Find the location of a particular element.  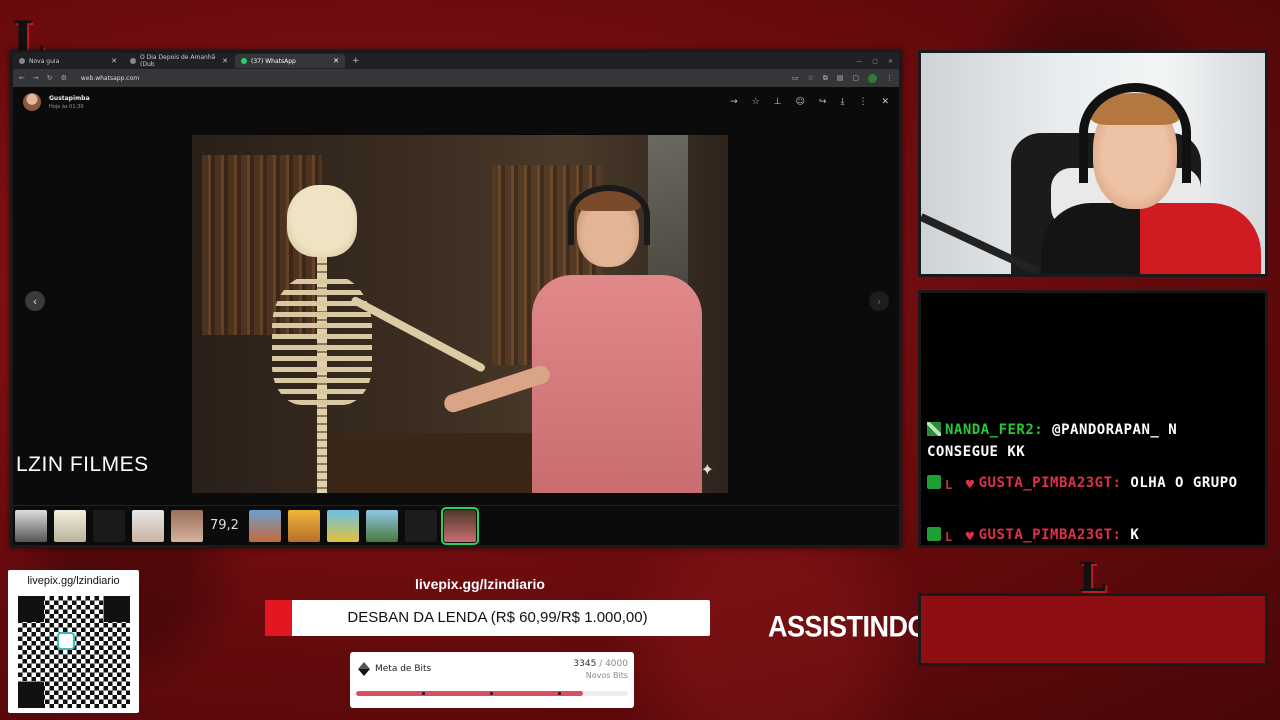

qr-url: livepix.gg/lzindiario is located at coordinates (73, 581).